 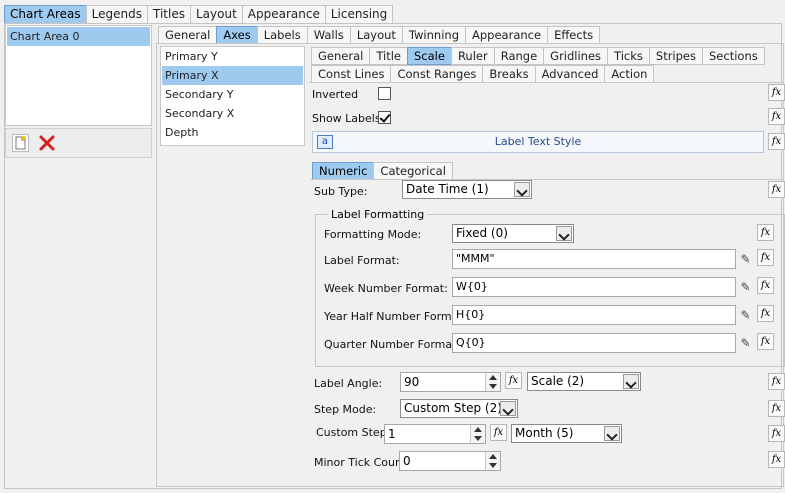 I want to click on sub-type-select: Date Time (1), so click(x=467, y=189).